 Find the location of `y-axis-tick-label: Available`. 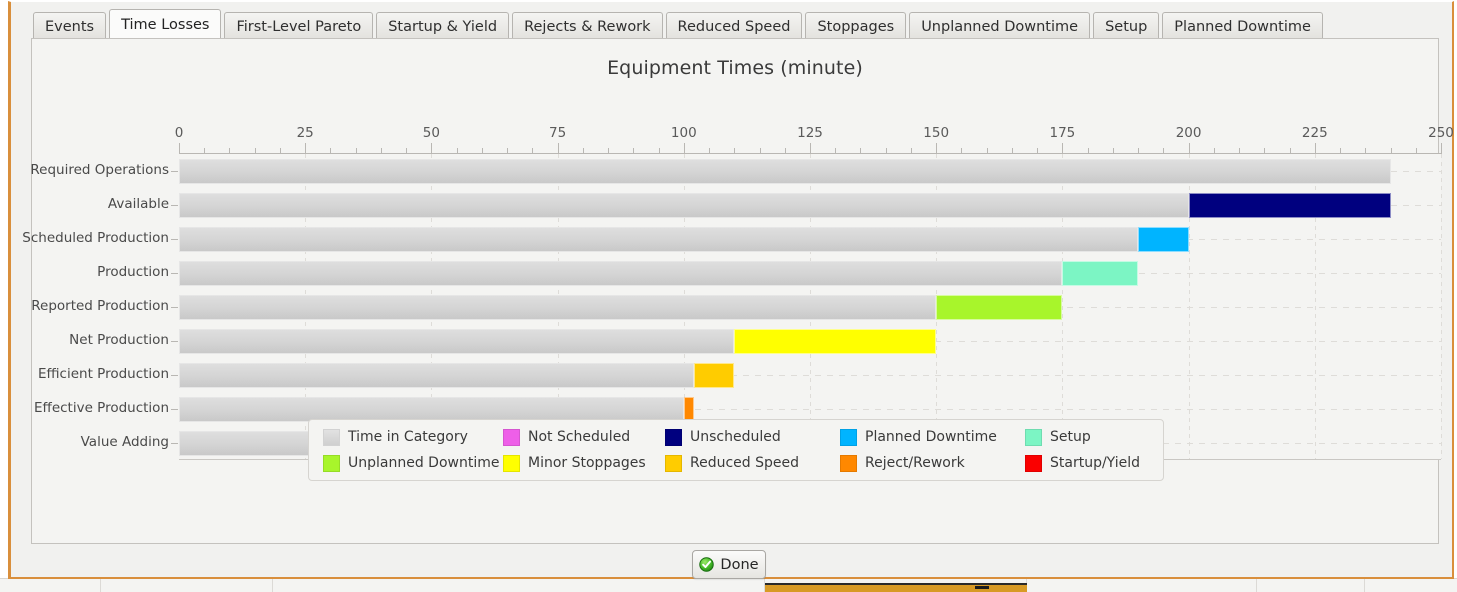

y-axis-tick-label: Available is located at coordinates (138, 204).